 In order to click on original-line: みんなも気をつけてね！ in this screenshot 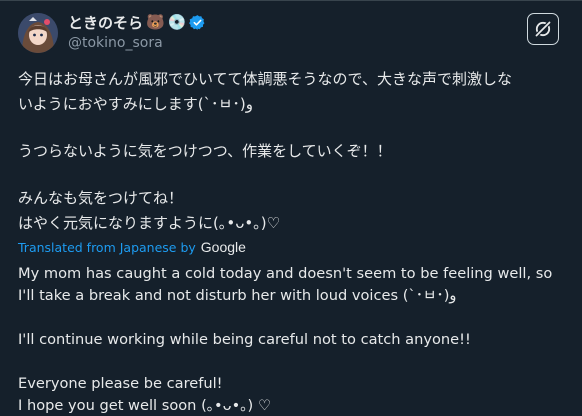, I will do `click(101, 198)`.